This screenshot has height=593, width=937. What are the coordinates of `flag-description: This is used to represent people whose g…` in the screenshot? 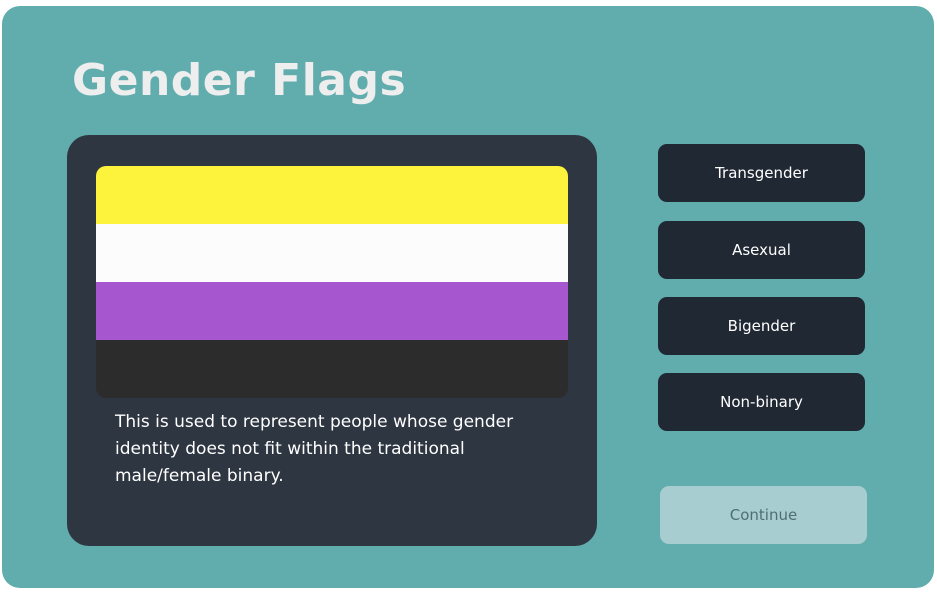 It's located at (314, 449).